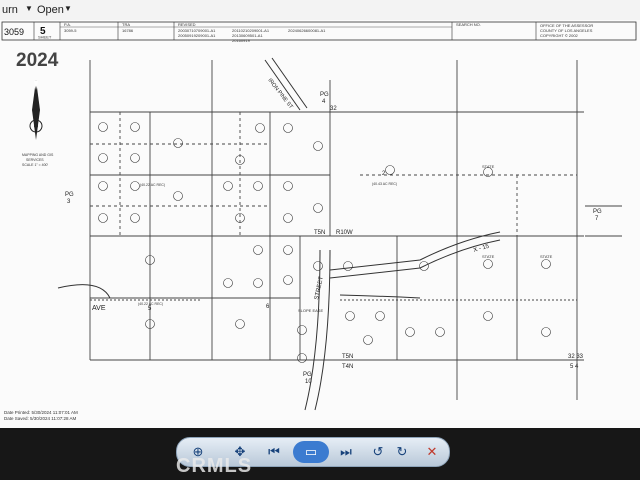 This screenshot has height=480, width=640. What do you see at coordinates (10, 10) in the screenshot?
I see `menu-item-urn: urn` at bounding box center [10, 10].